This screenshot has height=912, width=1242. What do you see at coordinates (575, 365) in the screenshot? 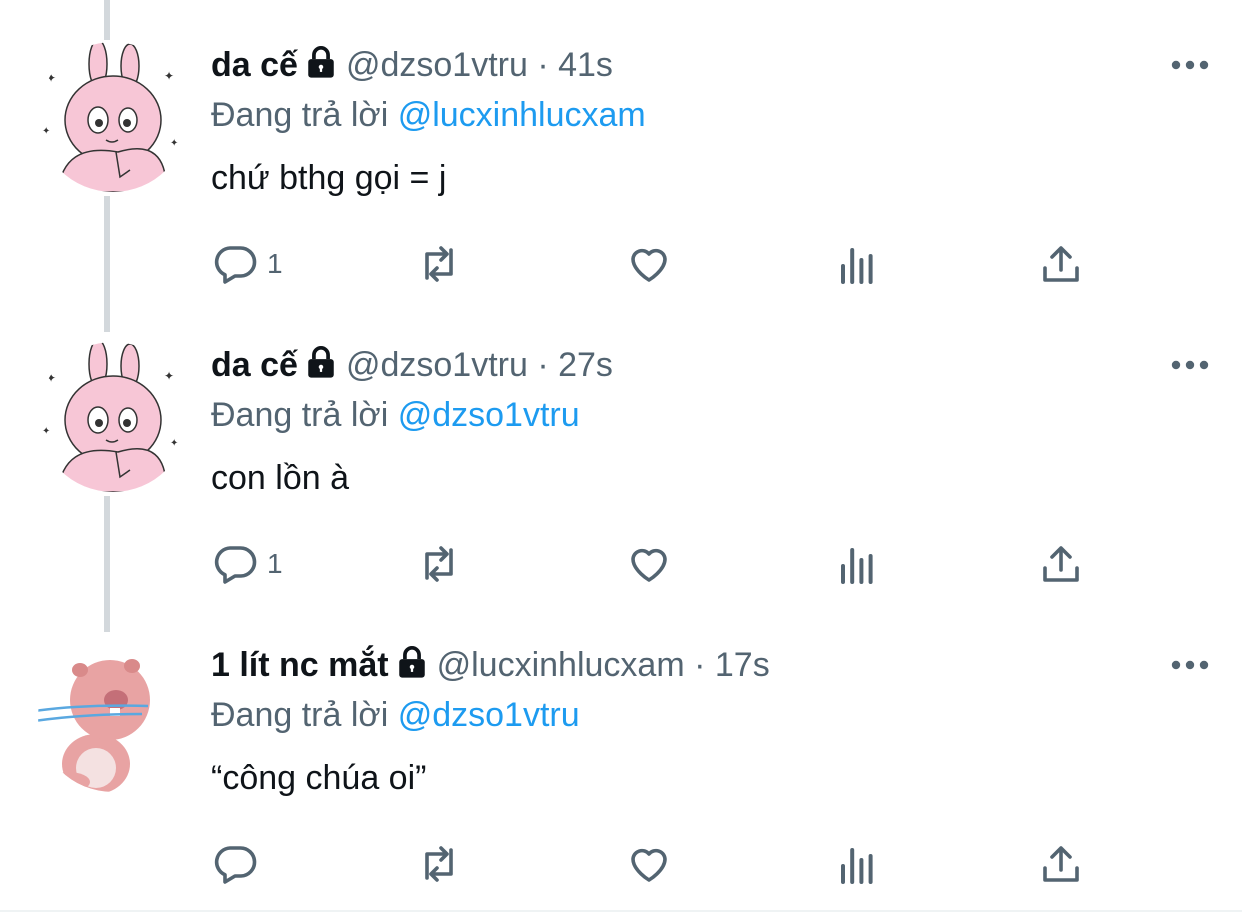
I see `timestamp: · 27s` at bounding box center [575, 365].